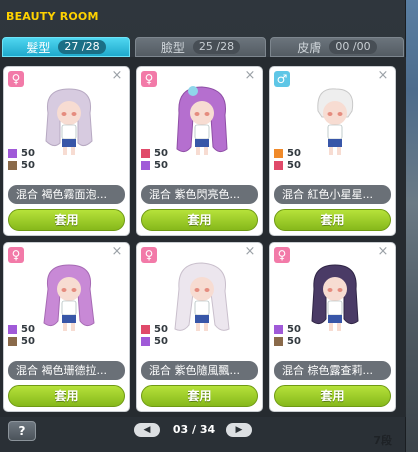  I want to click on tab-face-label: 臉型, so click(172, 47).